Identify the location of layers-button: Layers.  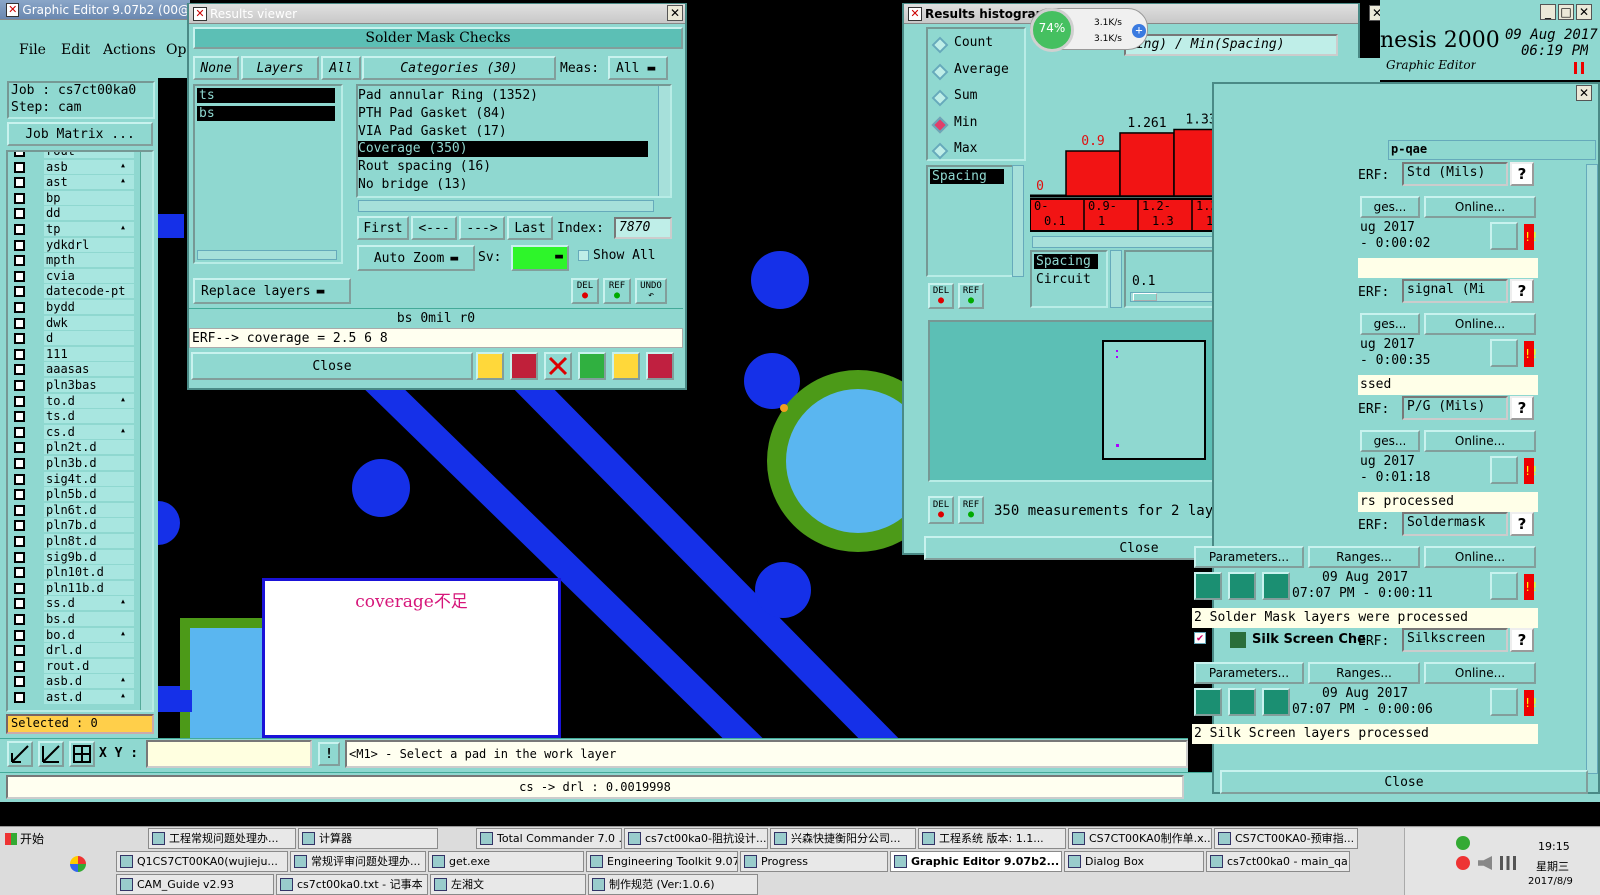
(280, 68).